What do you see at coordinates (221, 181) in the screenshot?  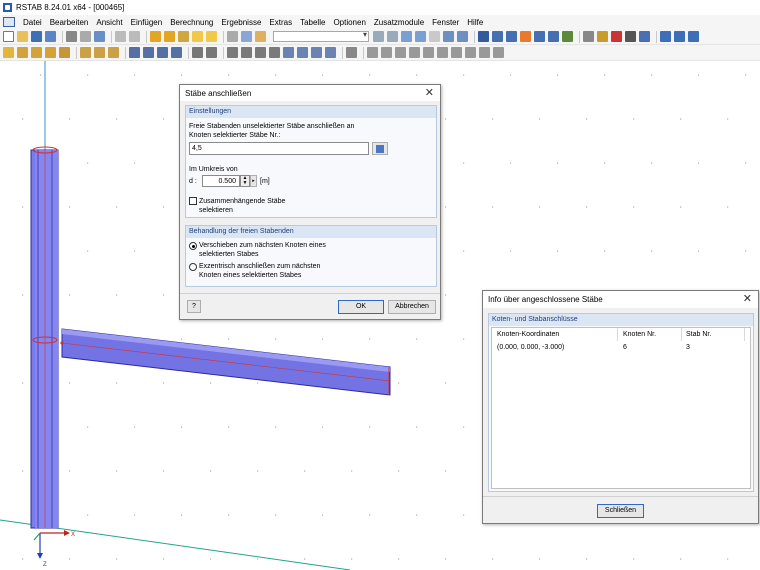 I see `radius-input: 0.500` at bounding box center [221, 181].